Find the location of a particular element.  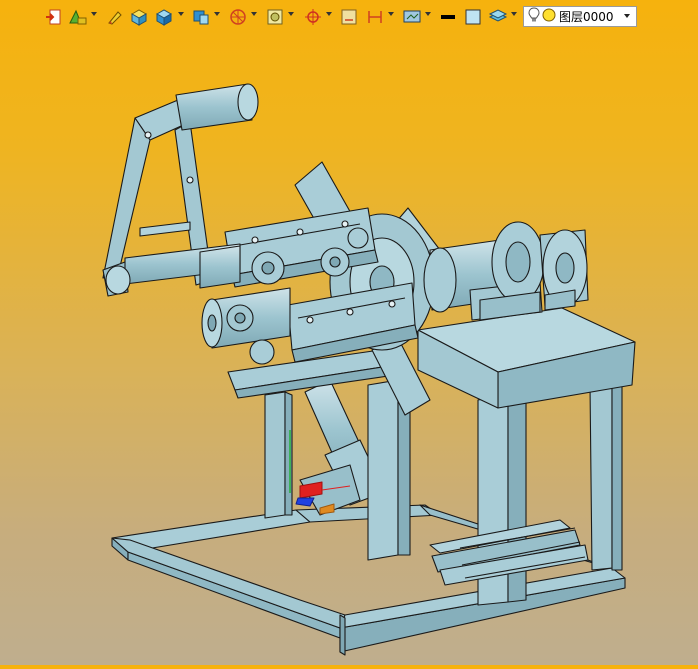

sketch-tools-icon is located at coordinates (78, 17).